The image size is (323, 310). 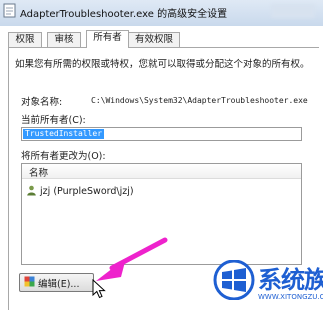 I want to click on tab-strip: 权限 审核 所有者 有效权限, so click(x=163, y=39).